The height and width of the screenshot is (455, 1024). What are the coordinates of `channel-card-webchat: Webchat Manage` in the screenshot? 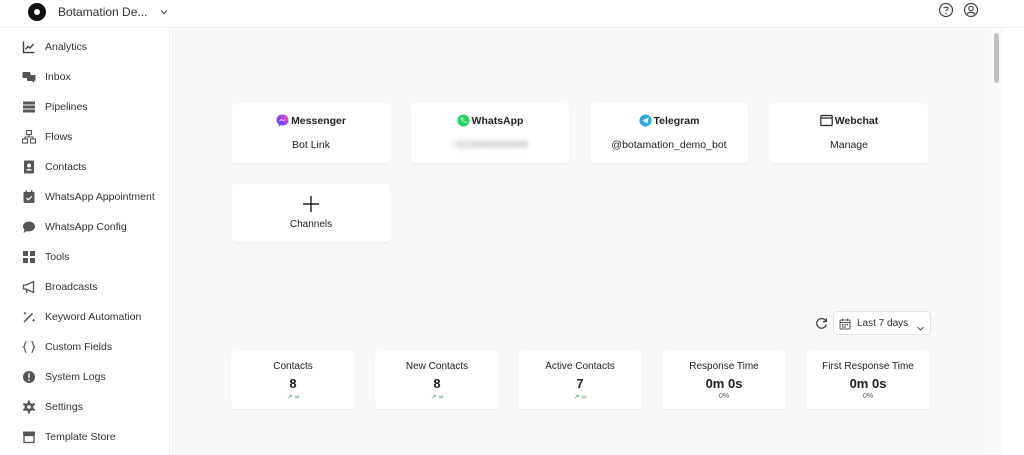 It's located at (849, 133).